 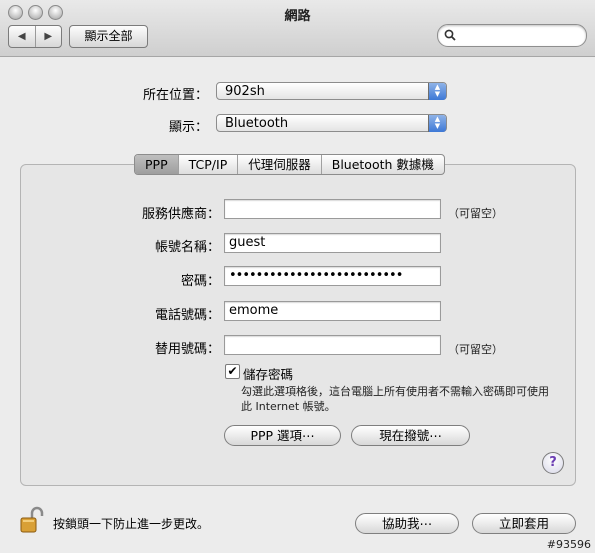 I want to click on account-label: 帳號名稱：, so click(x=187, y=247).